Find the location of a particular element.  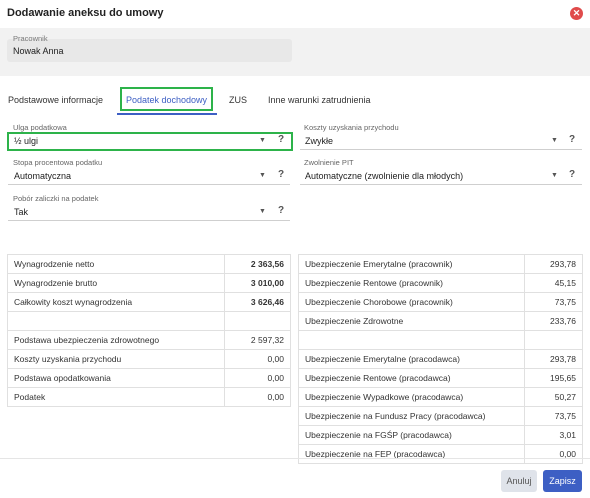

zwolnienie-label: Zwolnienie PIT is located at coordinates (329, 162).